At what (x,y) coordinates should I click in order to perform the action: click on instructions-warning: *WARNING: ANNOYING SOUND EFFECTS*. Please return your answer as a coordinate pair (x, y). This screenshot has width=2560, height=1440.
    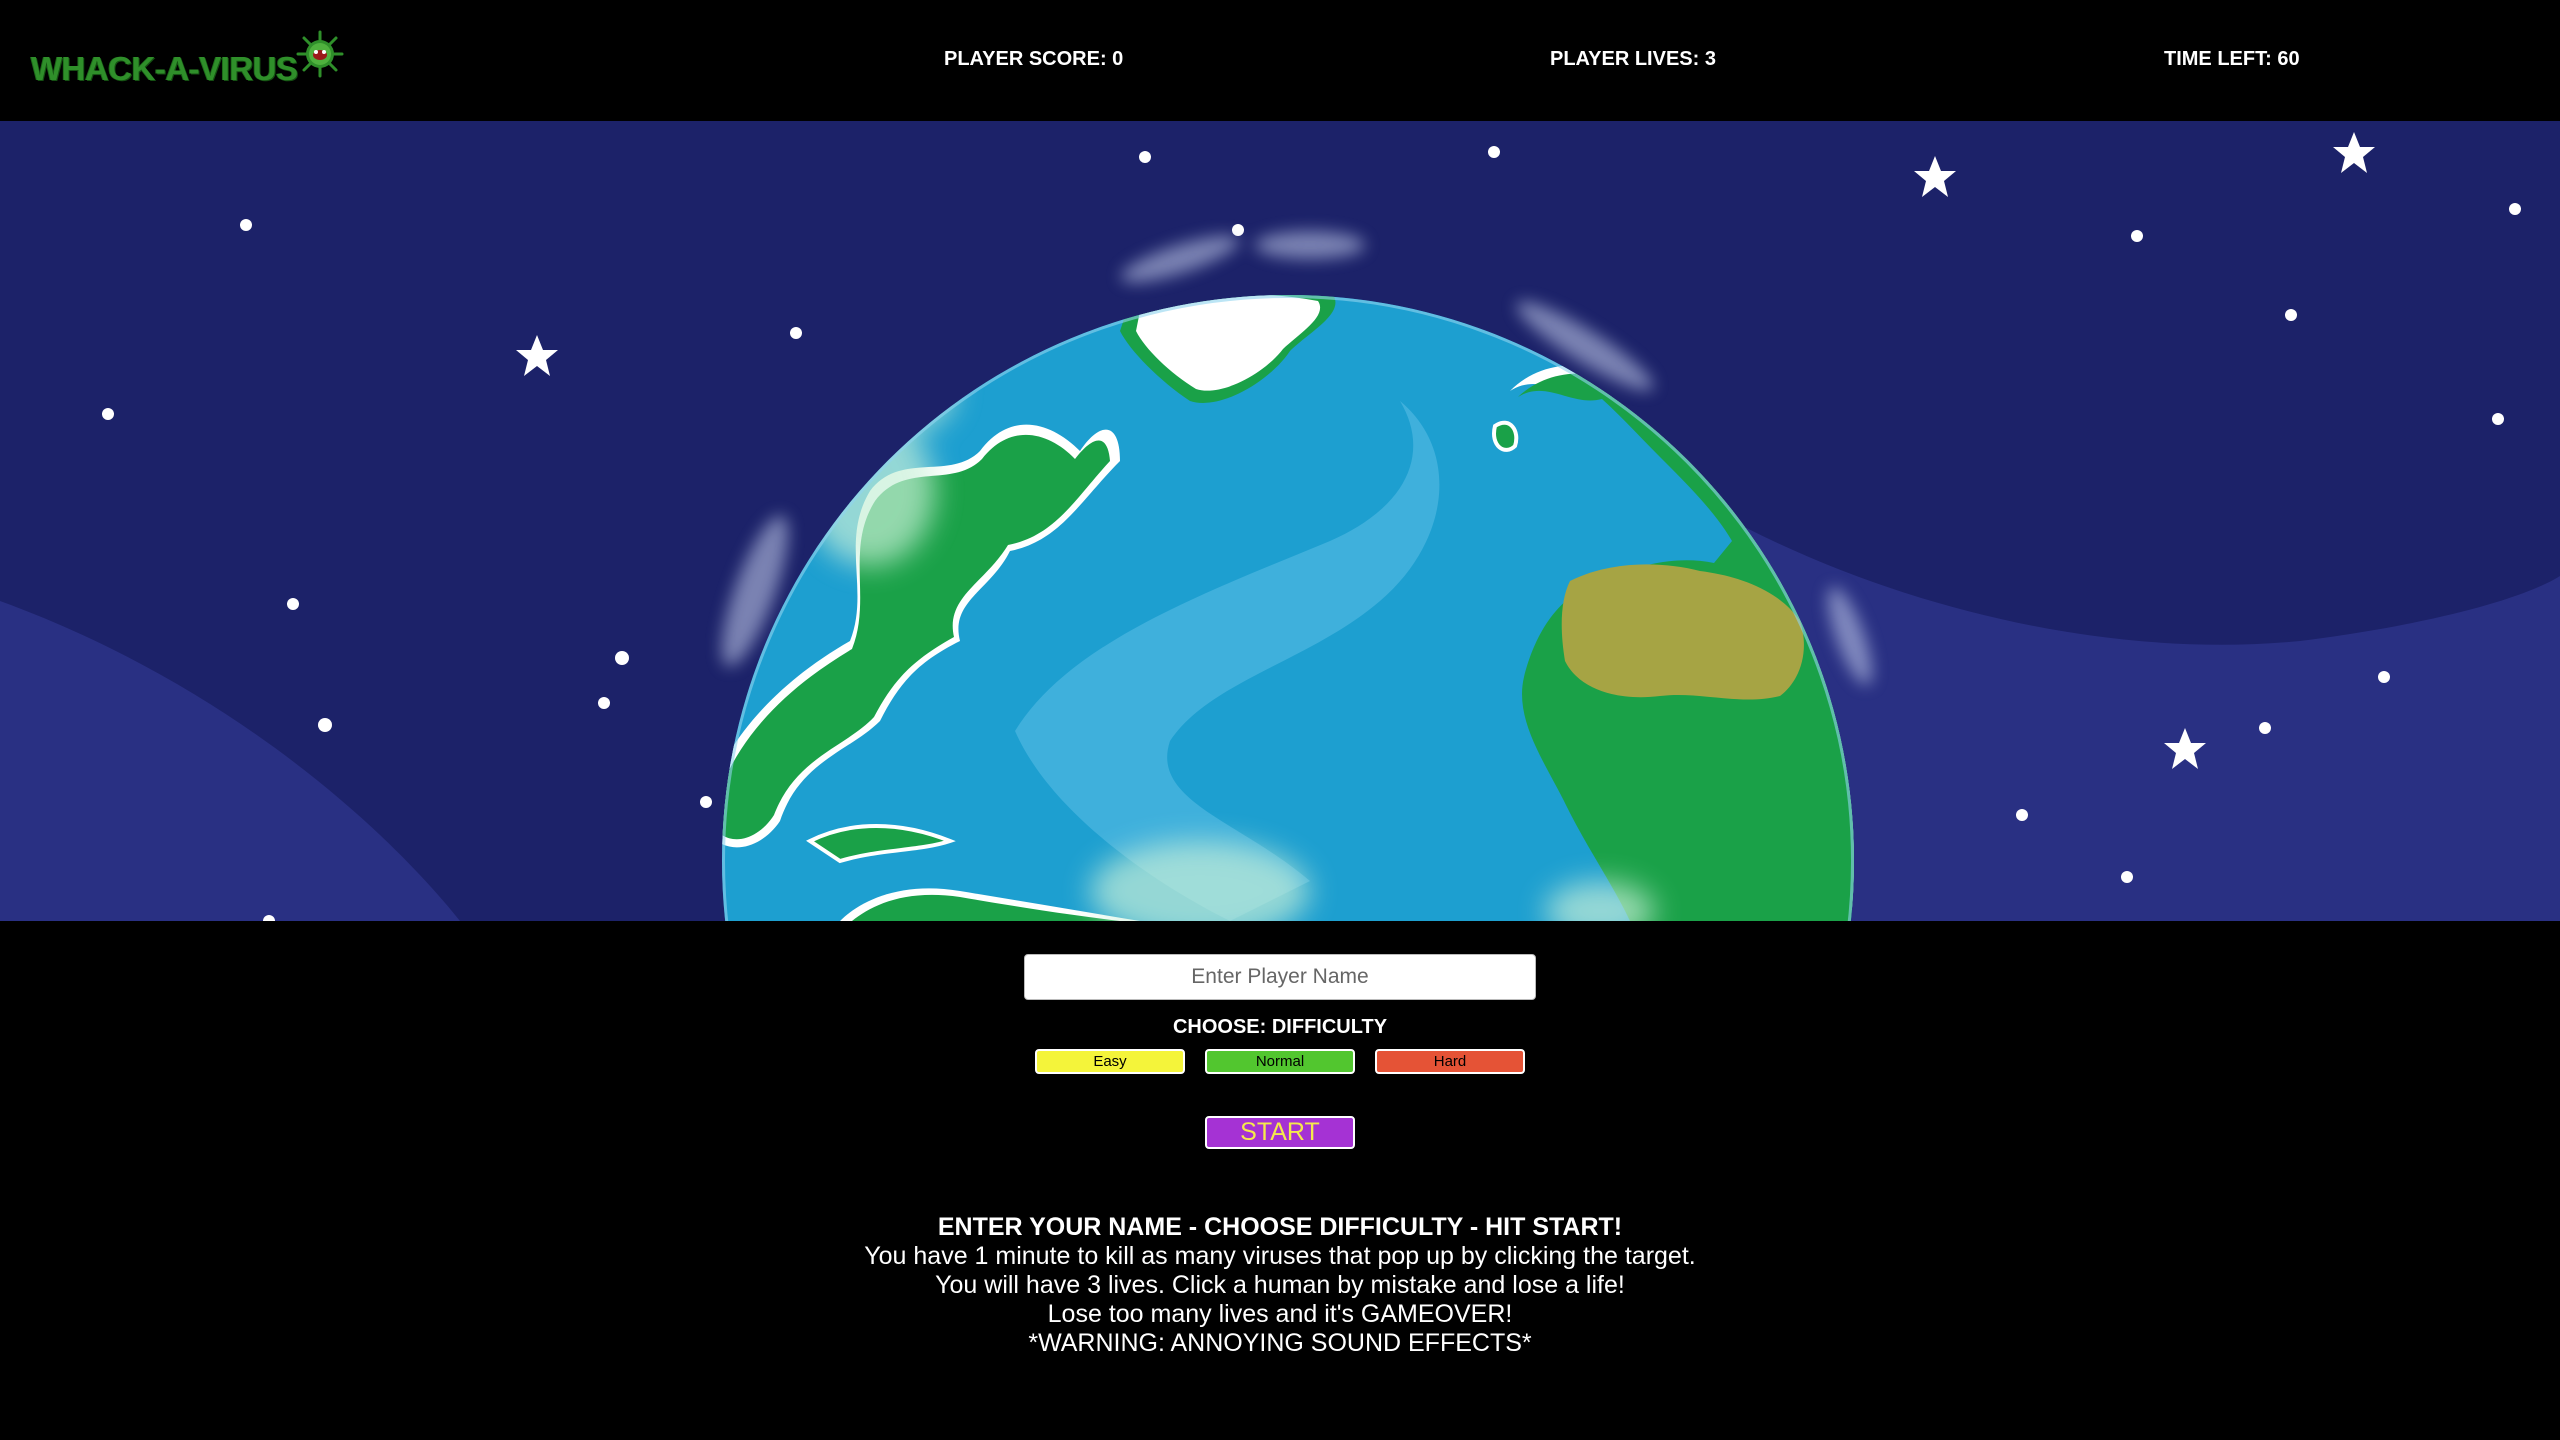
    Looking at the image, I should click on (1280, 1343).